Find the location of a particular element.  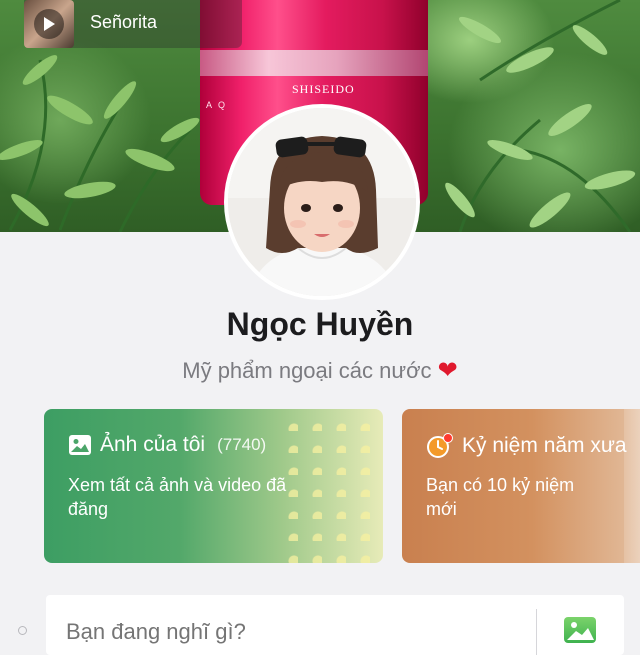

profile-bio: Mỹ phẩm ngoại các nước ❤ is located at coordinates (320, 370).